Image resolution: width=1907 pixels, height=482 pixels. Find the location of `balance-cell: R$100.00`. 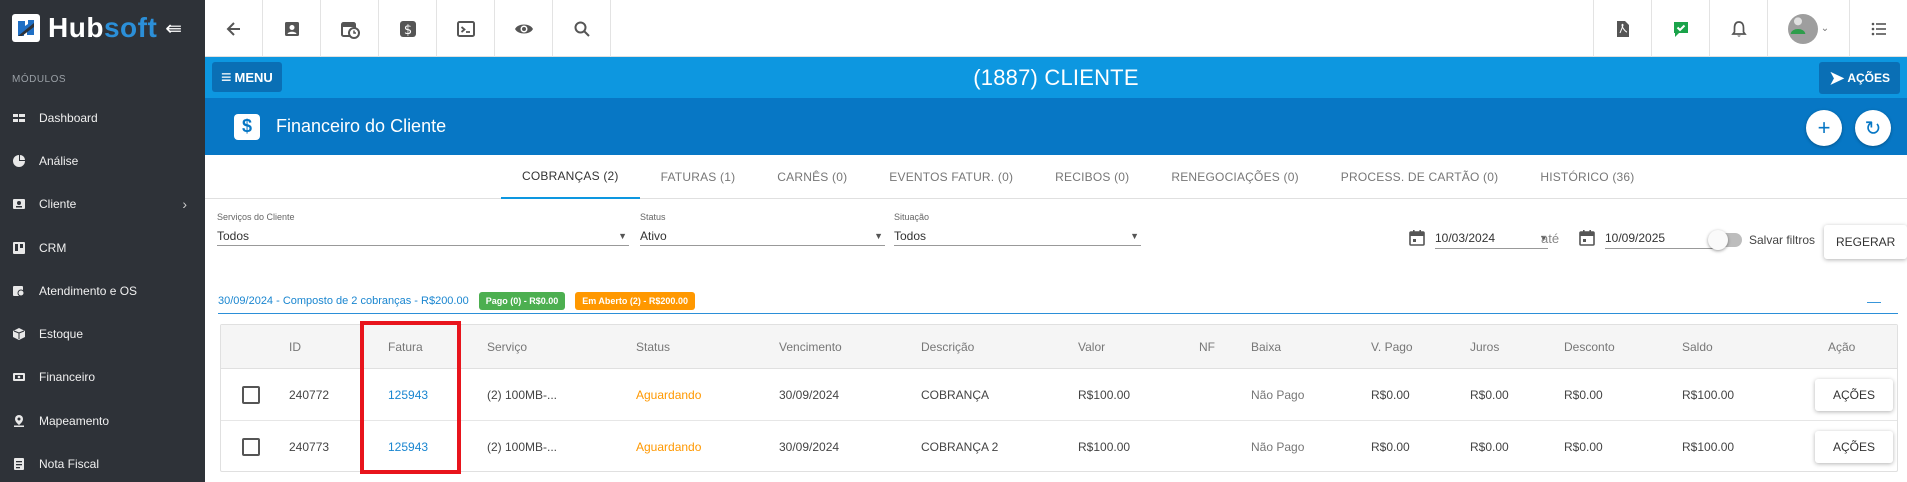

balance-cell: R$100.00 is located at coordinates (1708, 447).